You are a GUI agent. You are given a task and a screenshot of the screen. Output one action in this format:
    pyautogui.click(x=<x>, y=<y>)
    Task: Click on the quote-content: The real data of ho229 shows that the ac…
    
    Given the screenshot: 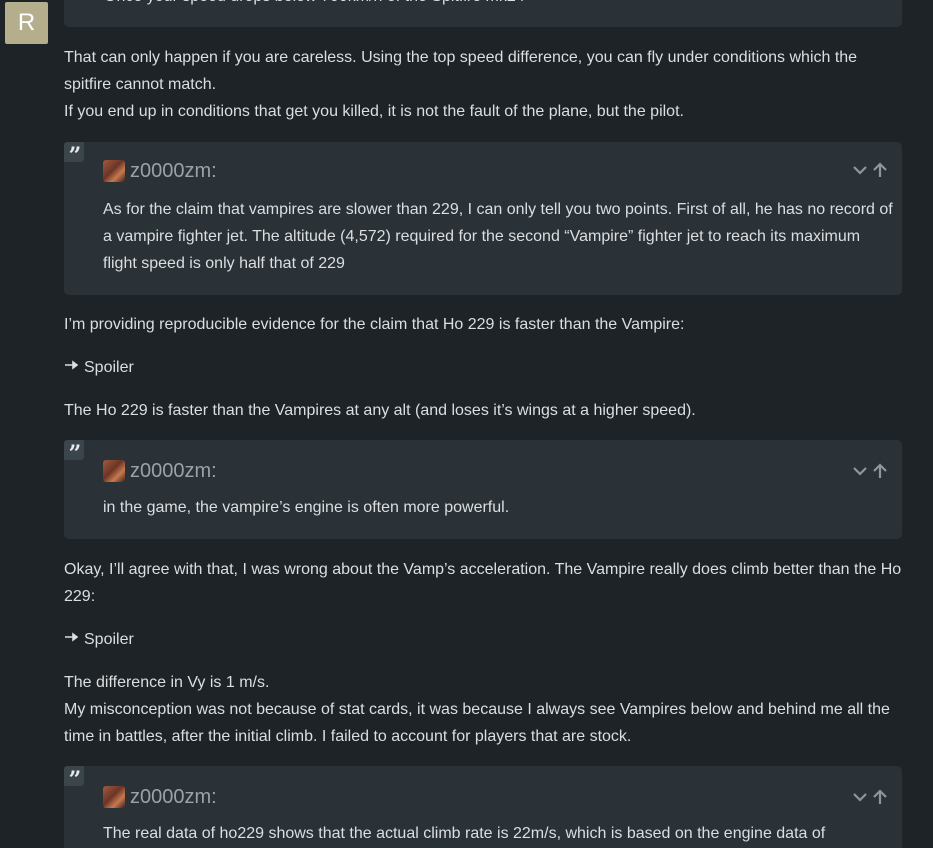 What is the action you would take?
    pyautogui.click(x=498, y=833)
    